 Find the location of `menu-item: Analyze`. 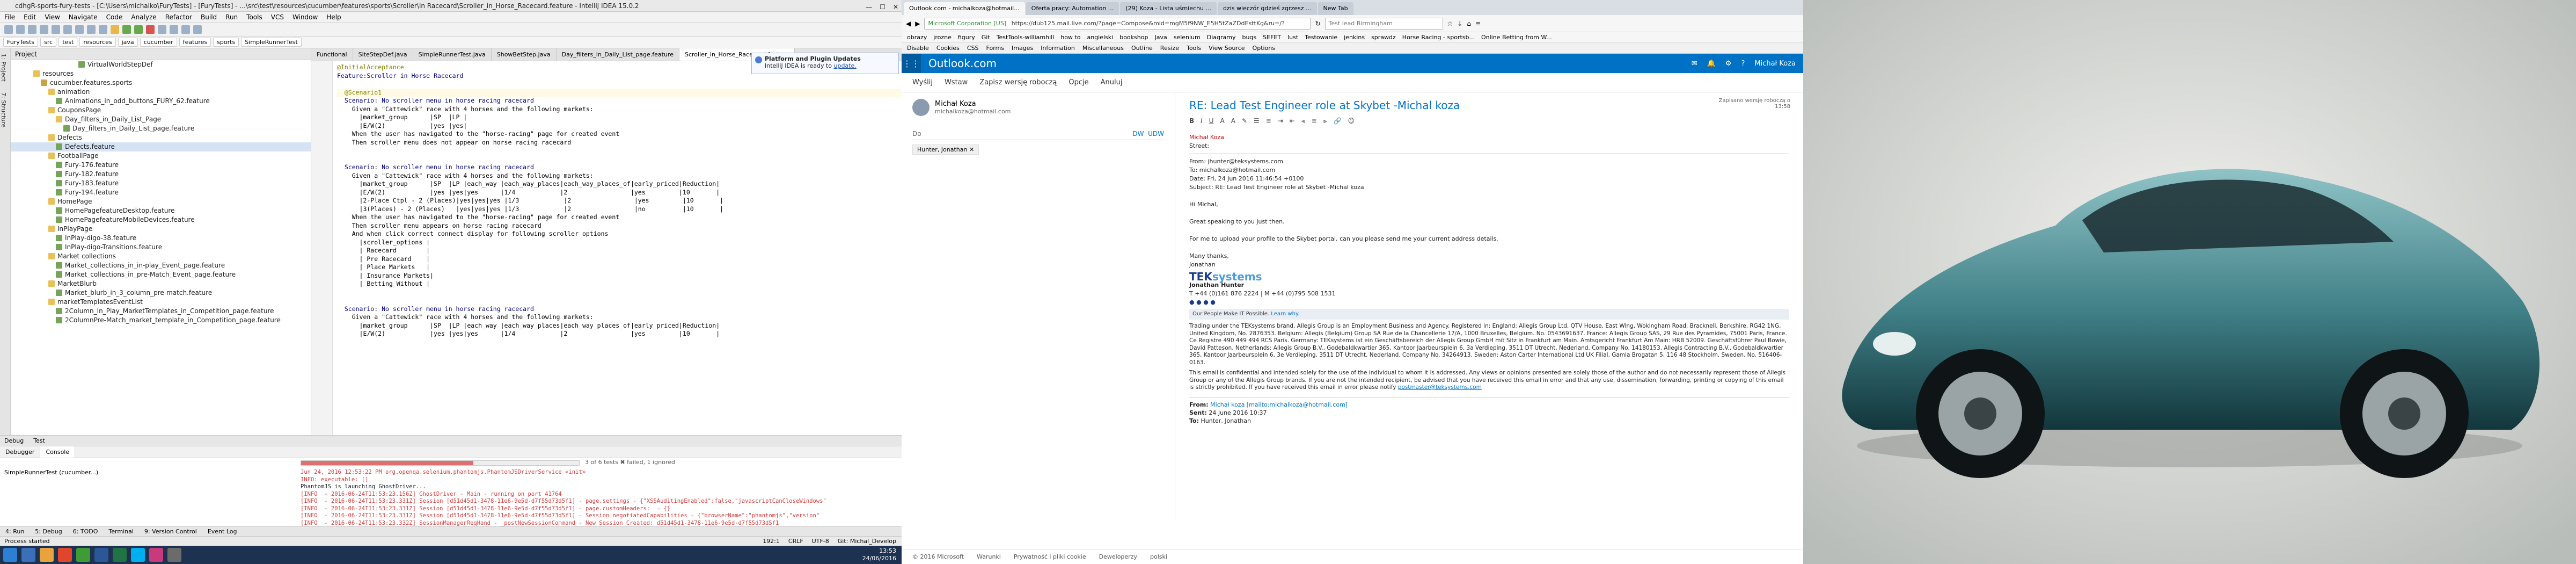

menu-item: Analyze is located at coordinates (143, 17).